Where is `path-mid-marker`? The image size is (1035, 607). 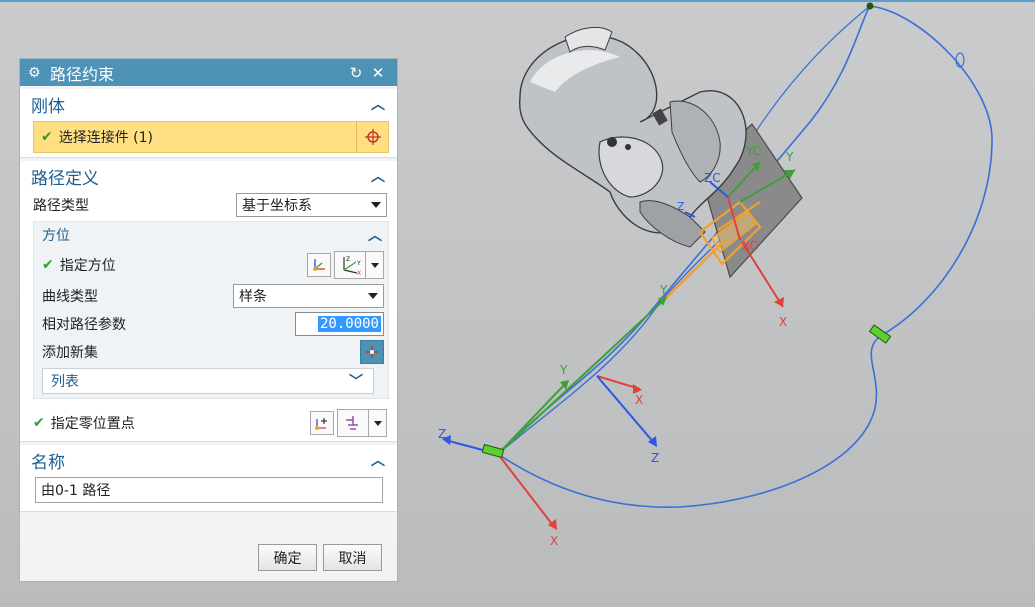
path-mid-marker is located at coordinates (880, 334).